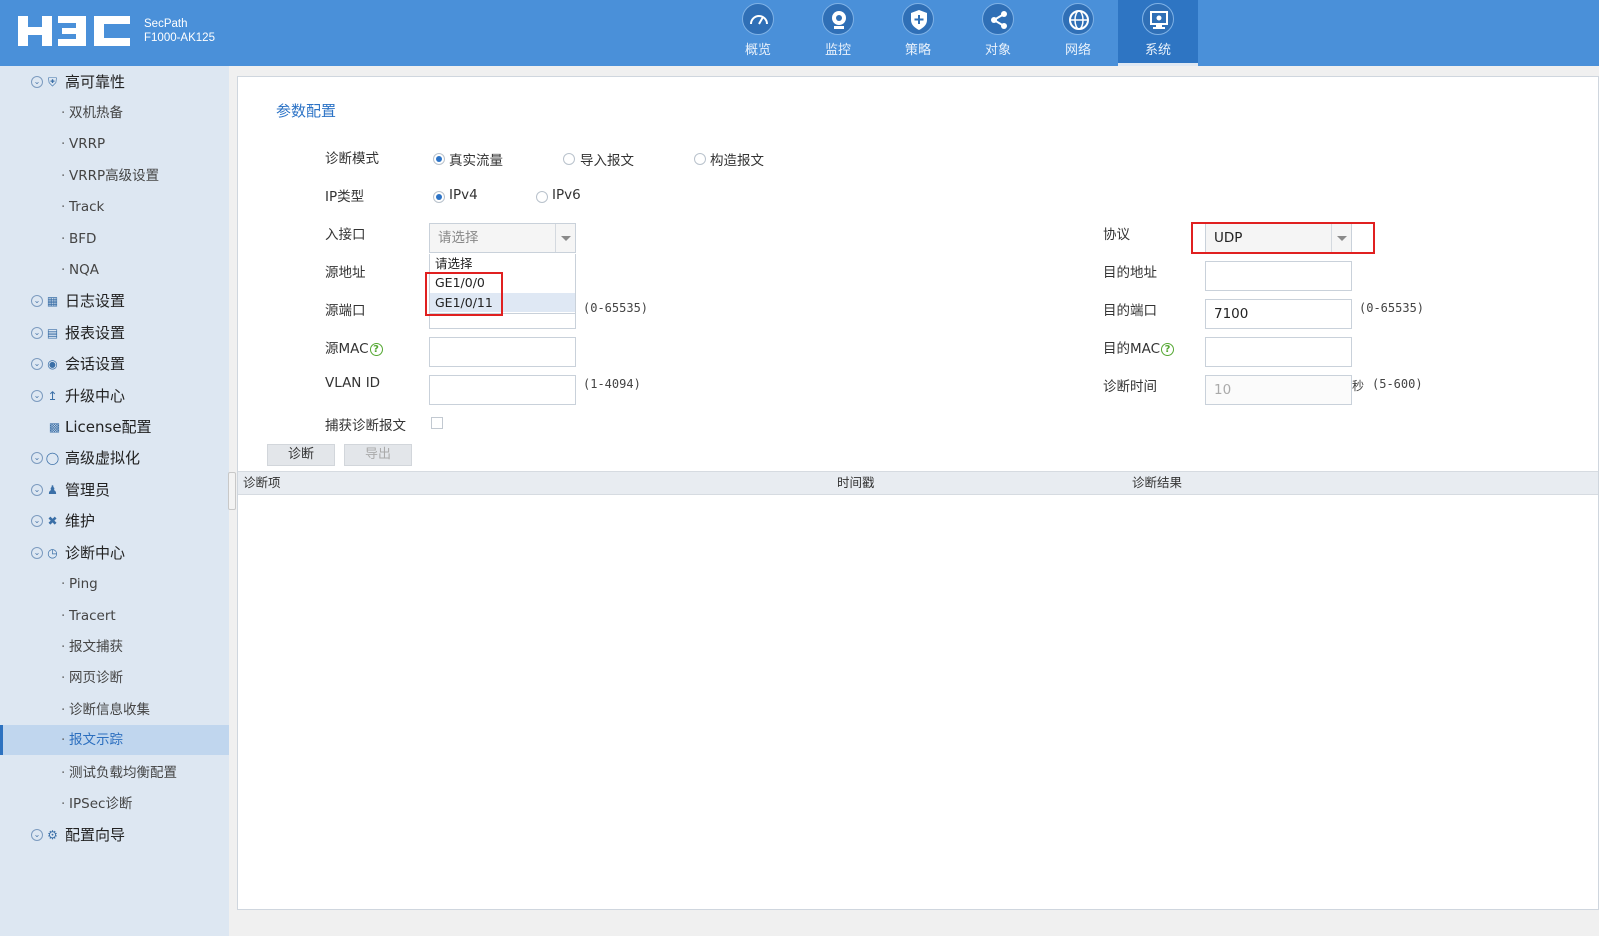  What do you see at coordinates (502, 390) in the screenshot?
I see `vlan-id-input` at bounding box center [502, 390].